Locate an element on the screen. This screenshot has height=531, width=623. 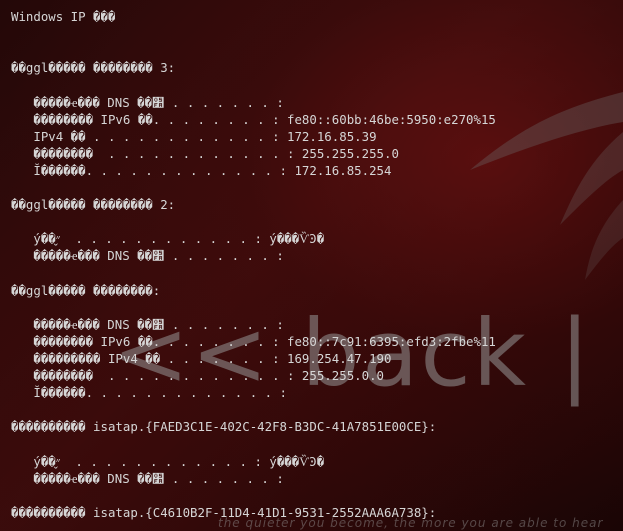
terminal-line: ��ggl����� �������� 2: is located at coordinates (93, 205).